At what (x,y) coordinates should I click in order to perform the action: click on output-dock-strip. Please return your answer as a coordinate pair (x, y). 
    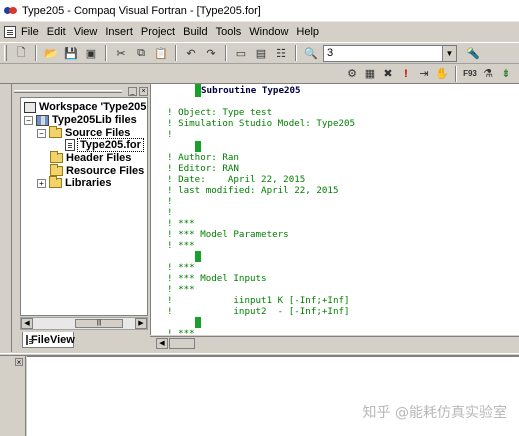
    Looking at the image, I should click on (19, 396).